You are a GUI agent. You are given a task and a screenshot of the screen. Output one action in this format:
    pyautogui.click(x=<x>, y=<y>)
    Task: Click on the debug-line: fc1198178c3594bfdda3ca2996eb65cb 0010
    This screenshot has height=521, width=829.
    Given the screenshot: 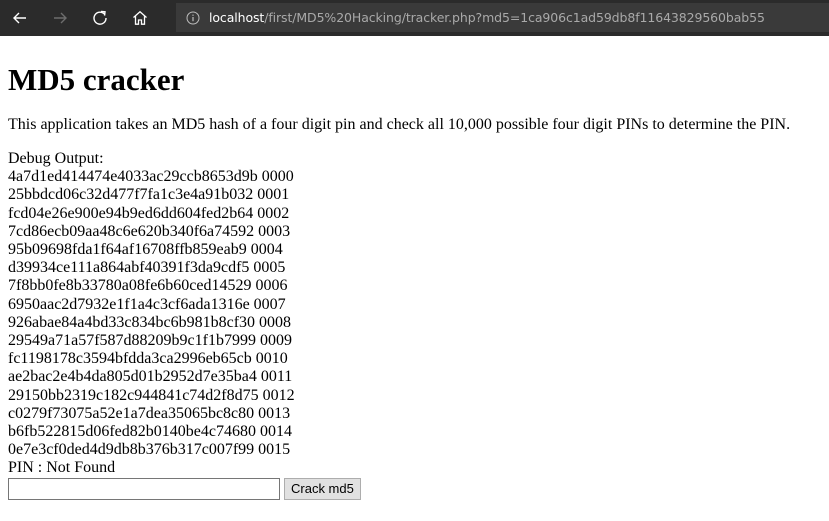 What is the action you would take?
    pyautogui.click(x=148, y=359)
    